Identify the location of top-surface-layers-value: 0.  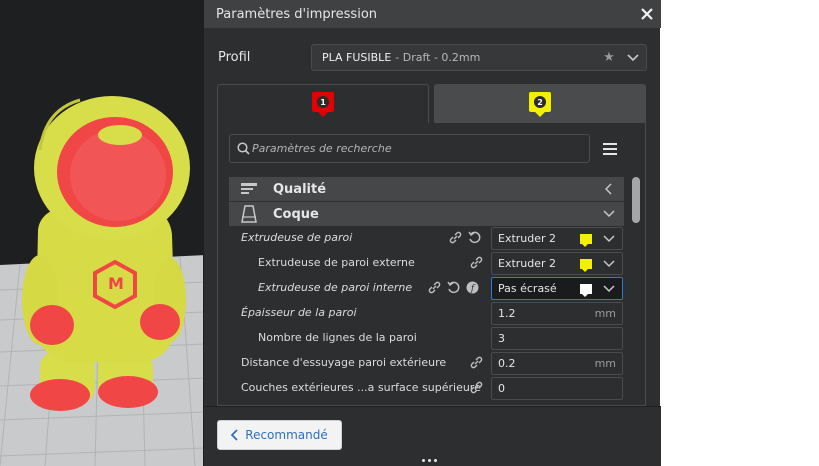
(501, 388).